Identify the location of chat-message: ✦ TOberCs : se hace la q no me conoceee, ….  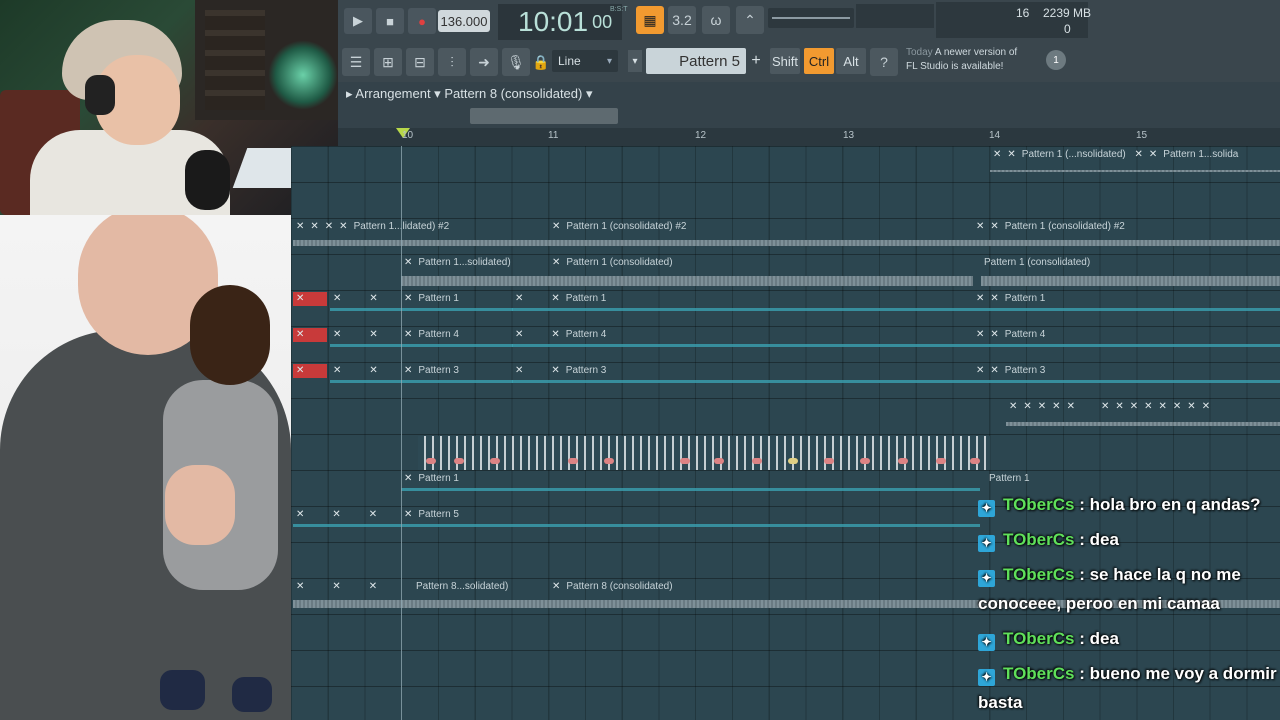
(1129, 589).